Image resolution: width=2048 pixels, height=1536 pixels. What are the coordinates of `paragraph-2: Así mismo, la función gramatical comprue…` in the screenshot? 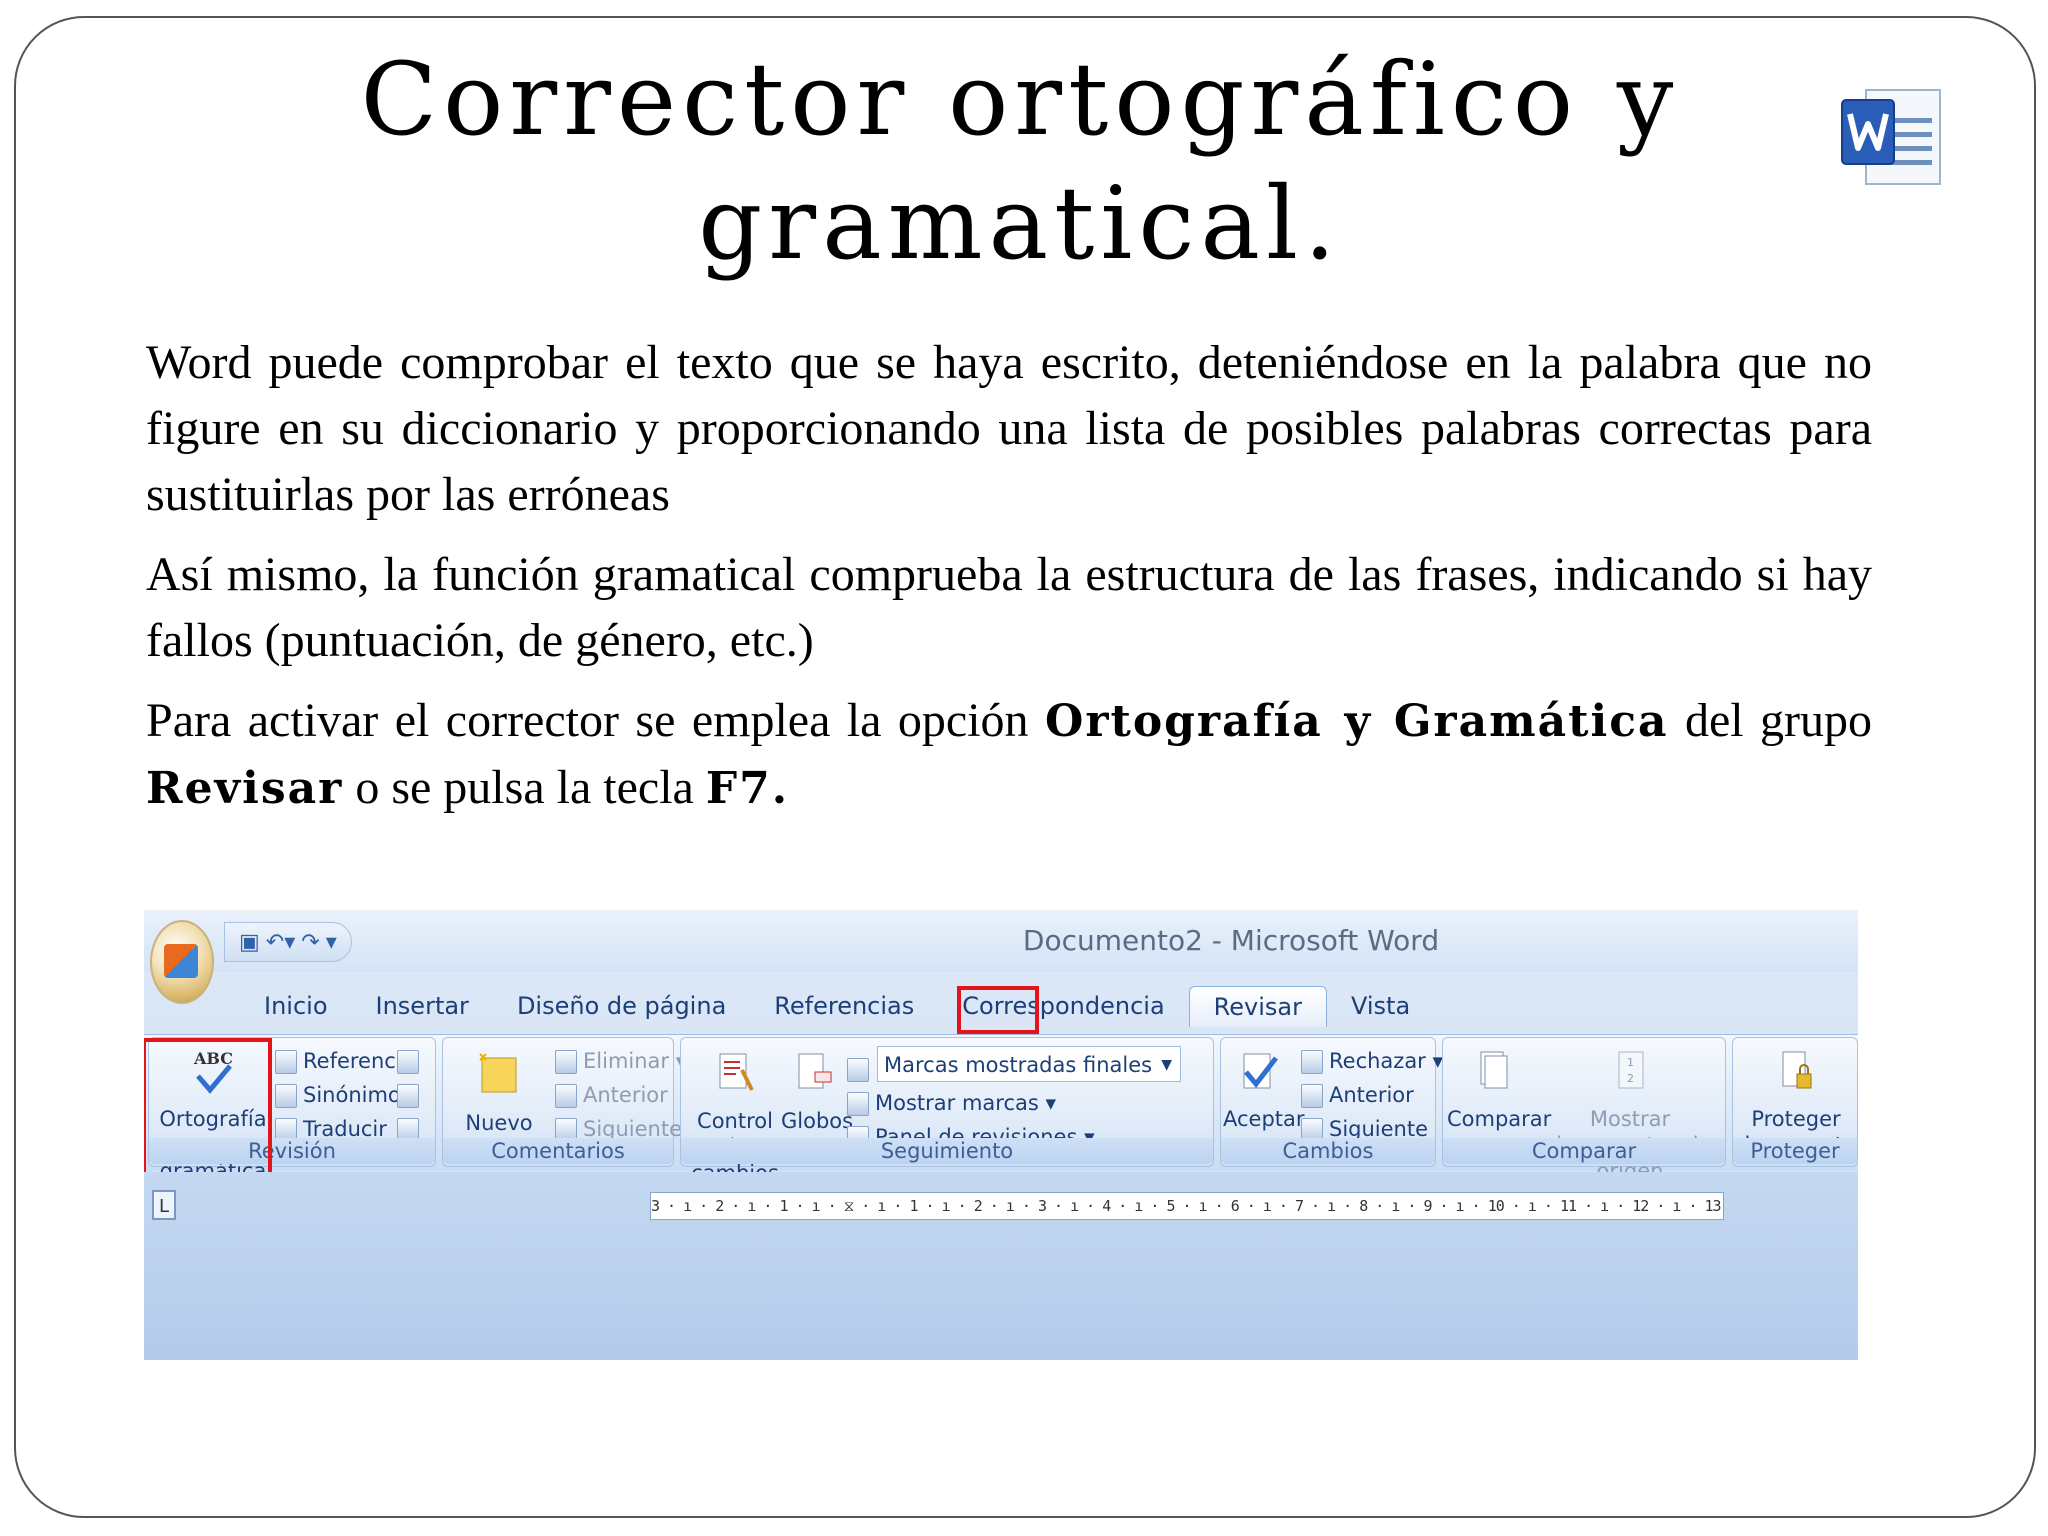 It's located at (1009, 607).